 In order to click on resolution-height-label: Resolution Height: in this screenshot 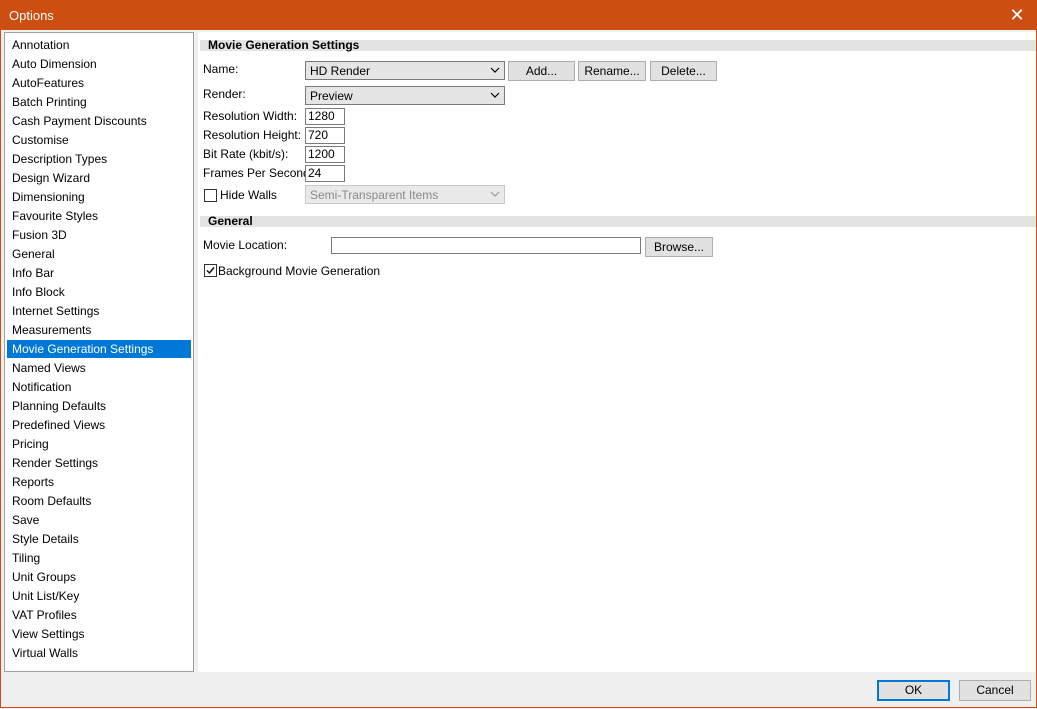, I will do `click(252, 135)`.